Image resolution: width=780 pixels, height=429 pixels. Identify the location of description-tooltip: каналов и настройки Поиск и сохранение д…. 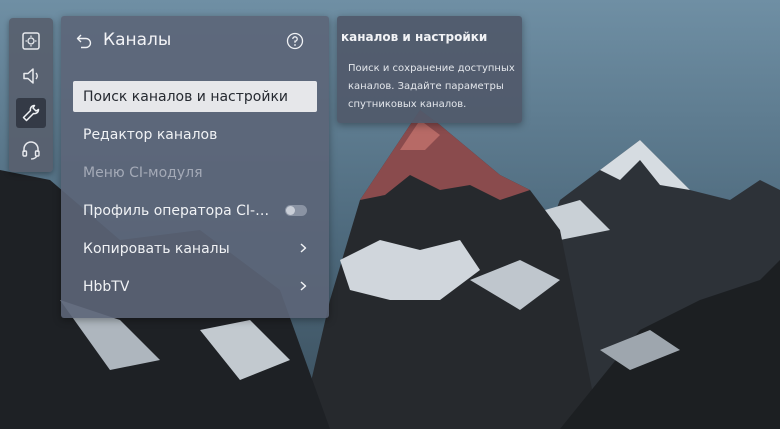
(429, 69).